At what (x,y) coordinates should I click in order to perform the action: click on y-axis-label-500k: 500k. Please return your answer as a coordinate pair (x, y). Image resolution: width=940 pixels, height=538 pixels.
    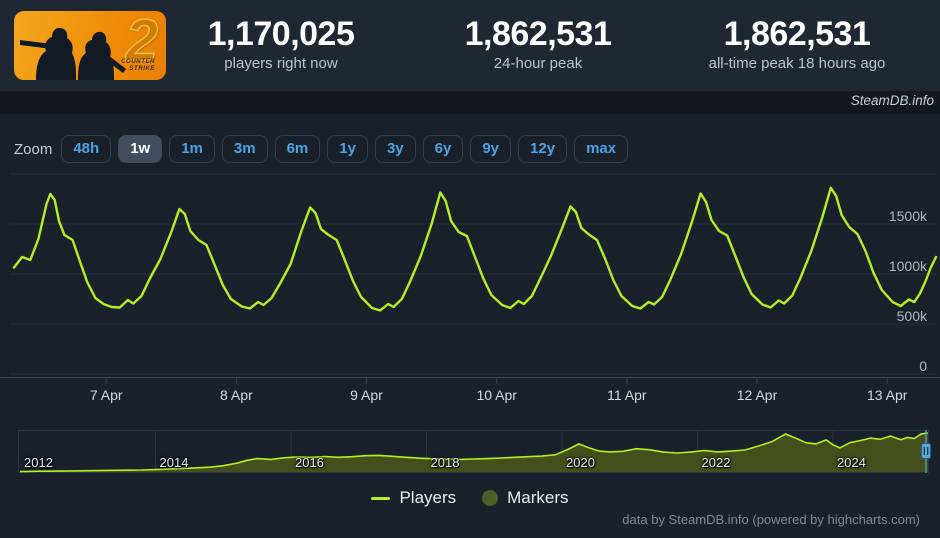
    Looking at the image, I should click on (911, 316).